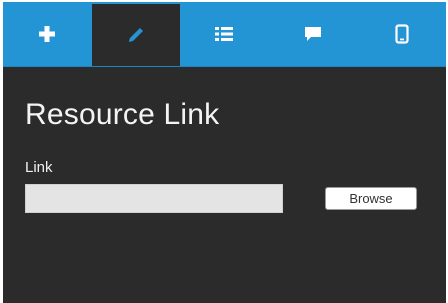  What do you see at coordinates (154, 198) in the screenshot?
I see `link-input` at bounding box center [154, 198].